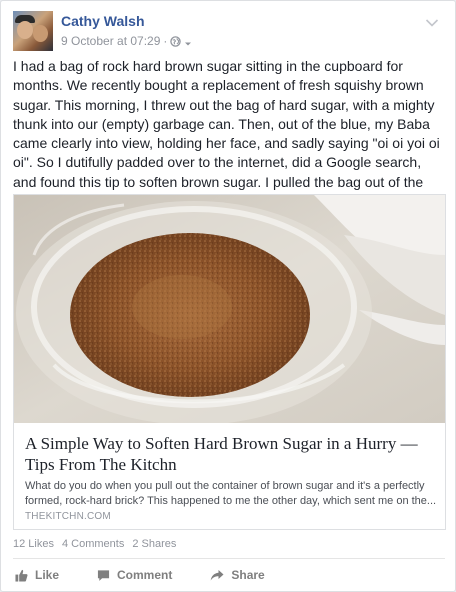 The image size is (456, 592). I want to click on avatar, so click(33, 31).